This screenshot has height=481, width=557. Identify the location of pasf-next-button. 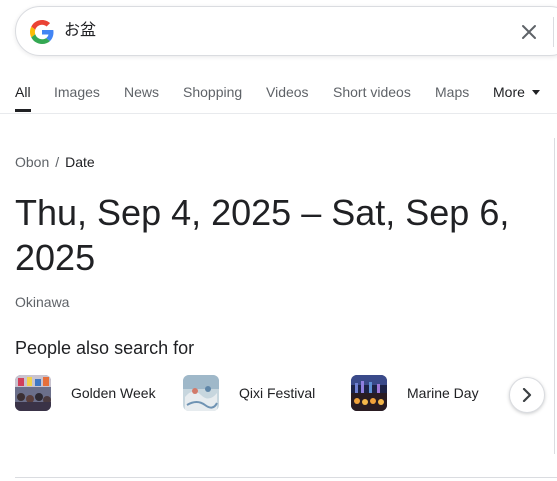
(527, 395).